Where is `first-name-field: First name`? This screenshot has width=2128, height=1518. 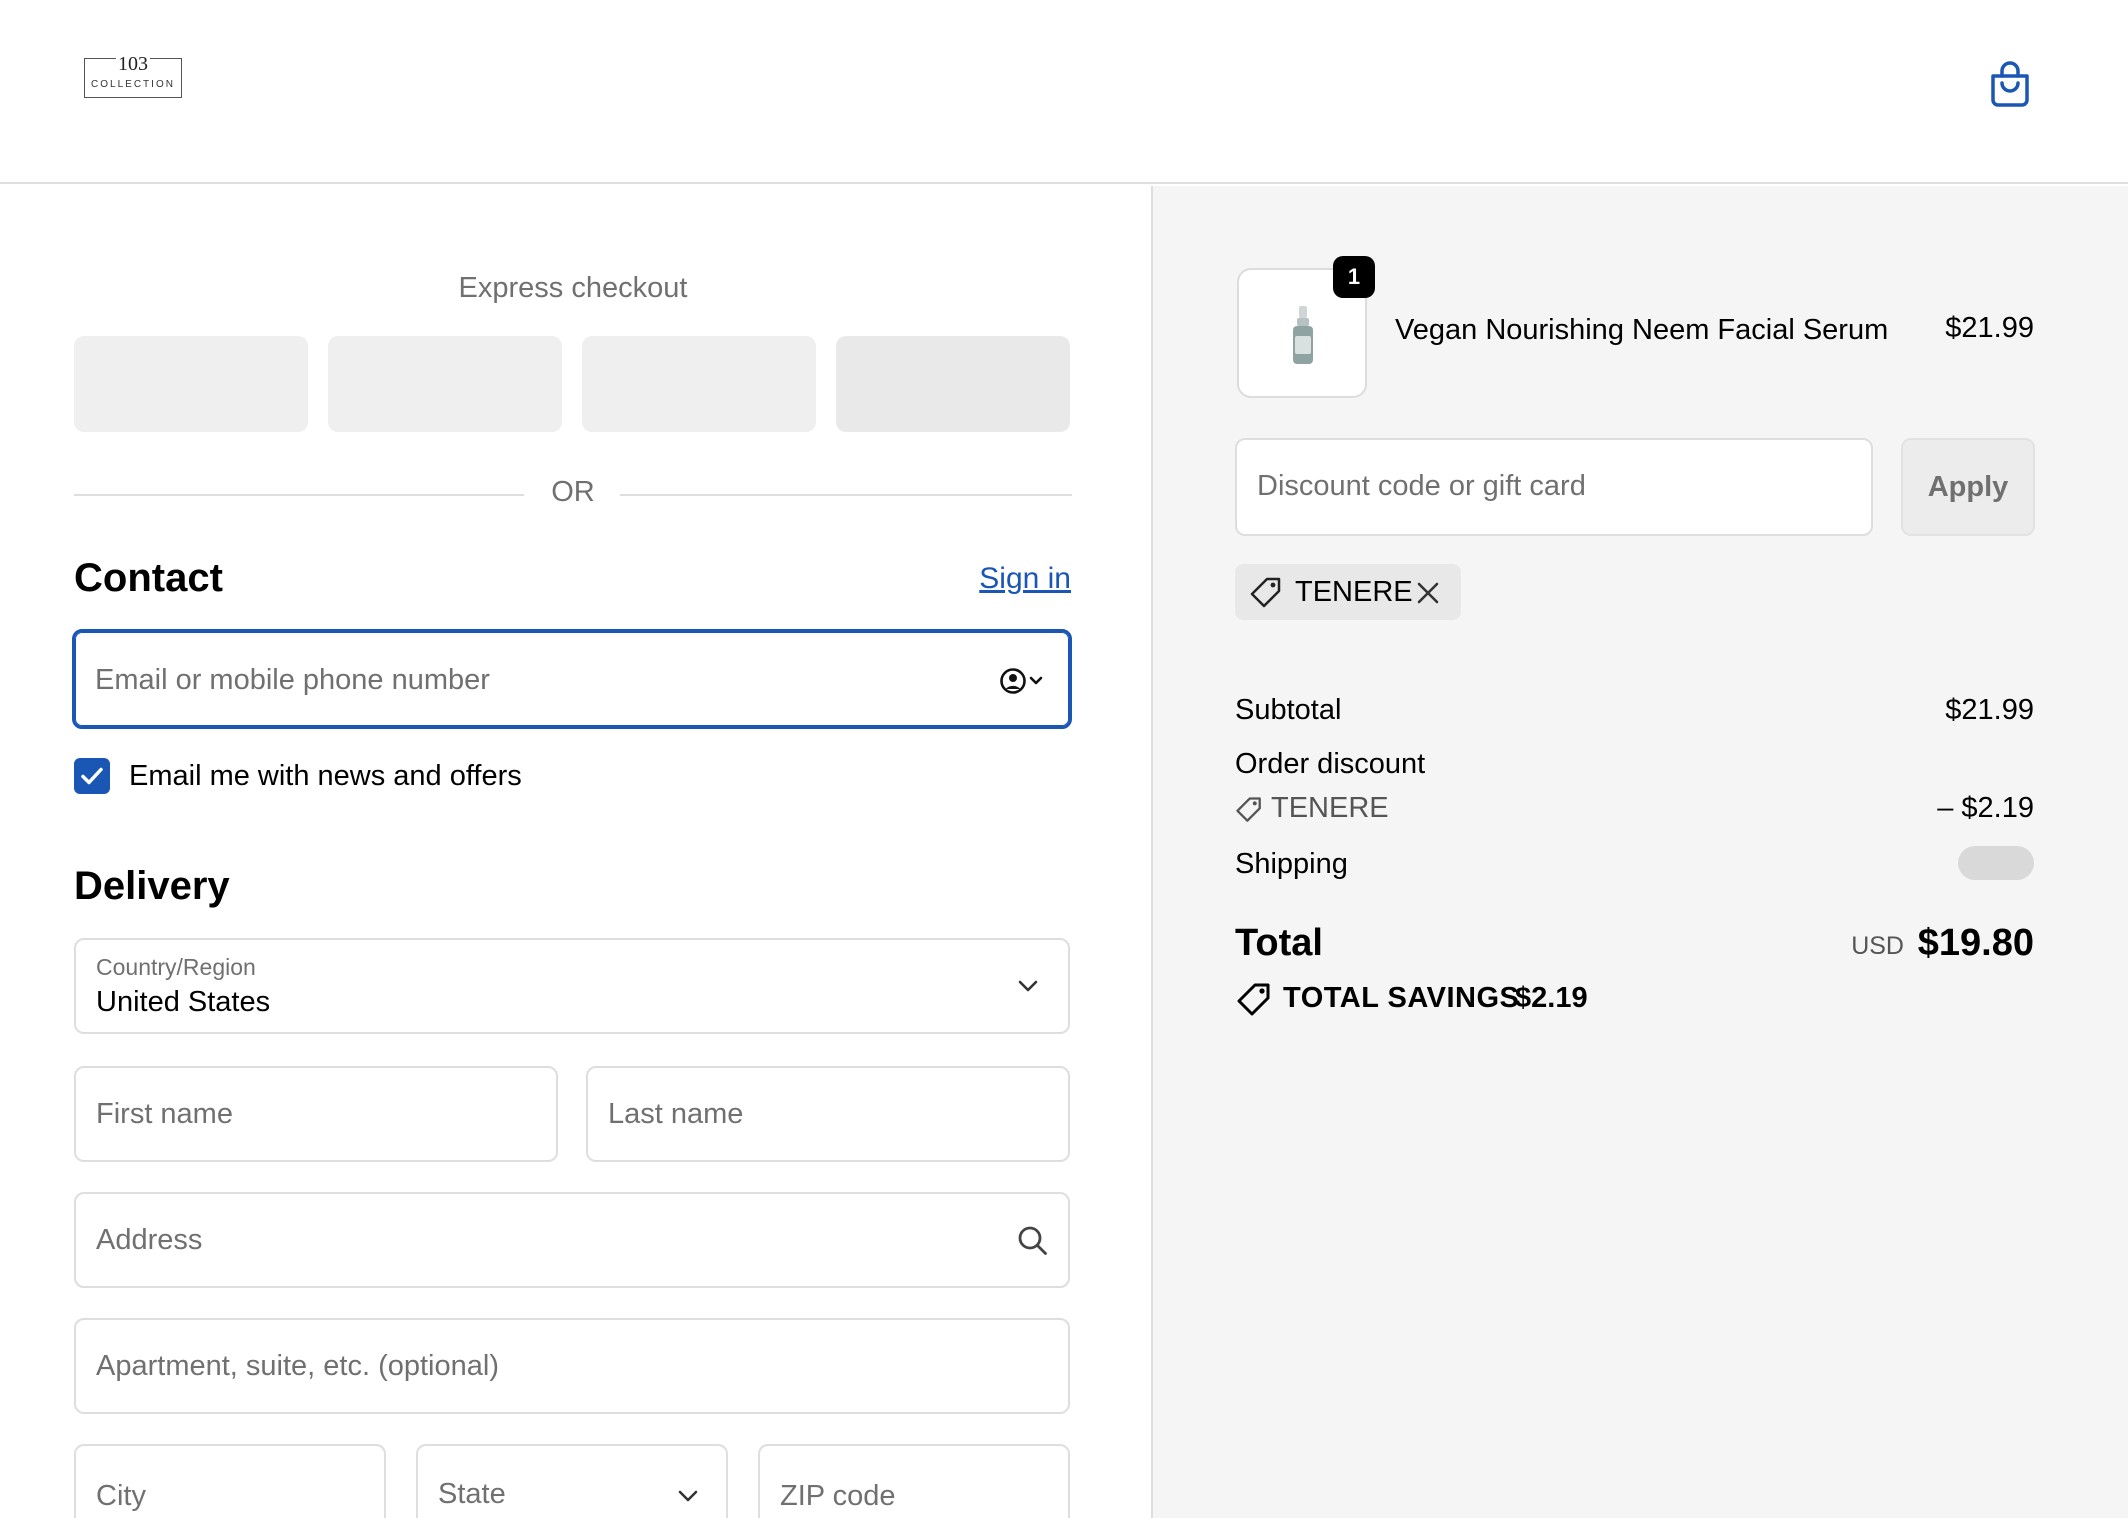
first-name-field: First name is located at coordinates (316, 1114).